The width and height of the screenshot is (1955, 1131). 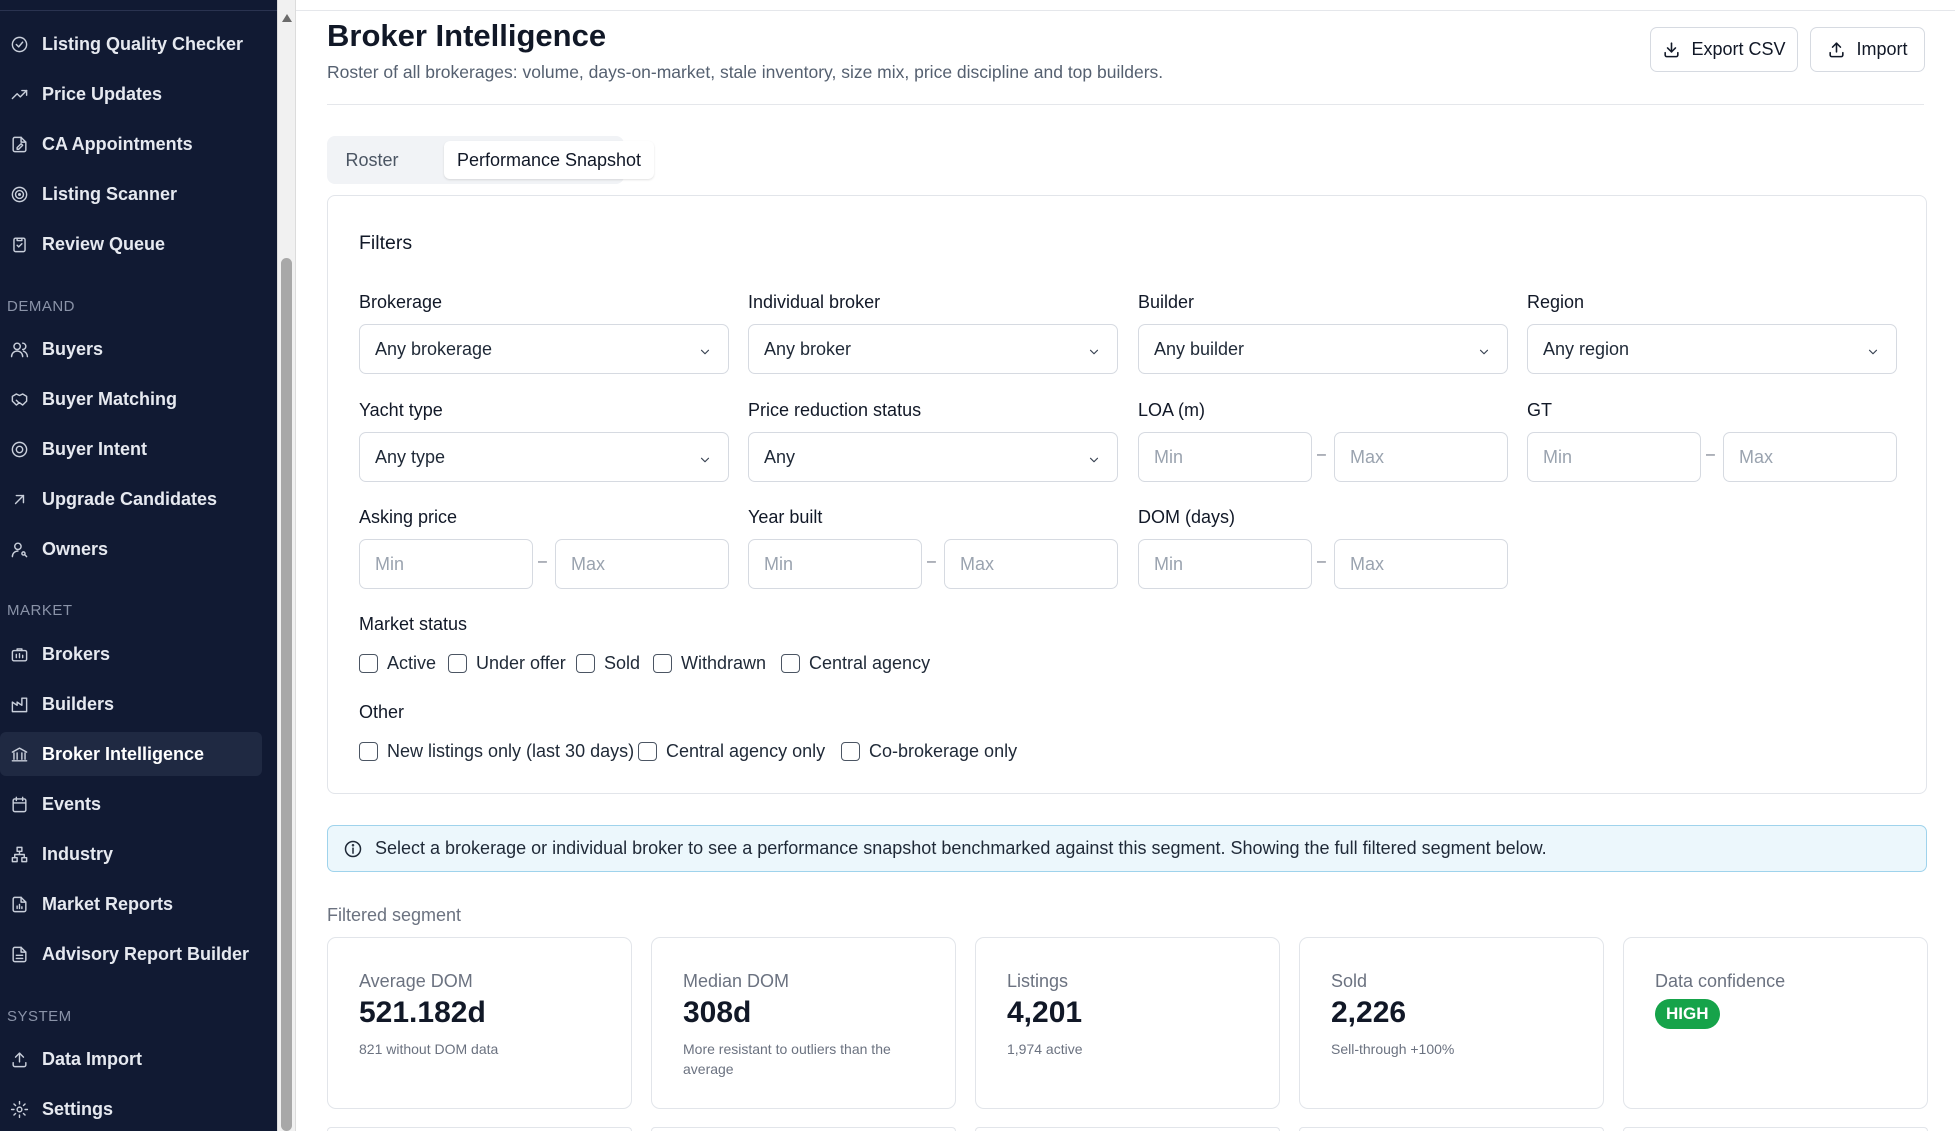 I want to click on status-withdrawn-checkbox: Withdrawn, so click(x=709, y=663).